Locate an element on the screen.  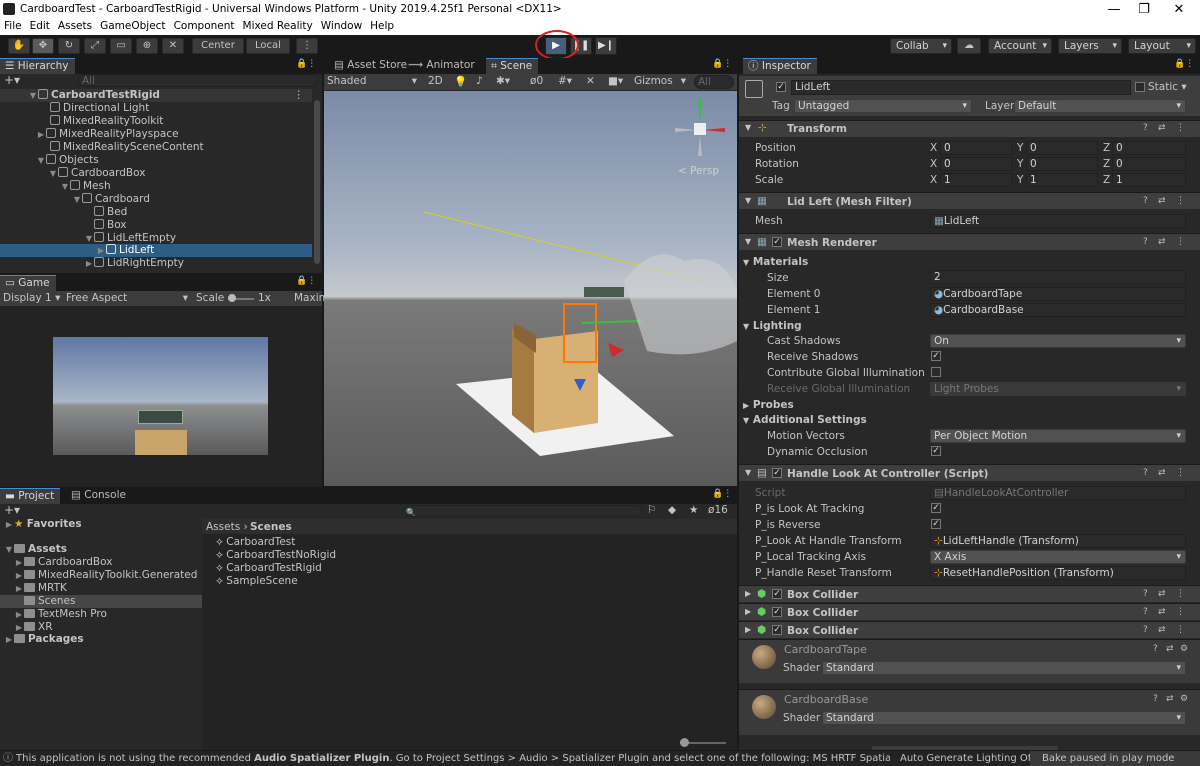
tracking-checkbox: ✓ is located at coordinates (936, 508).